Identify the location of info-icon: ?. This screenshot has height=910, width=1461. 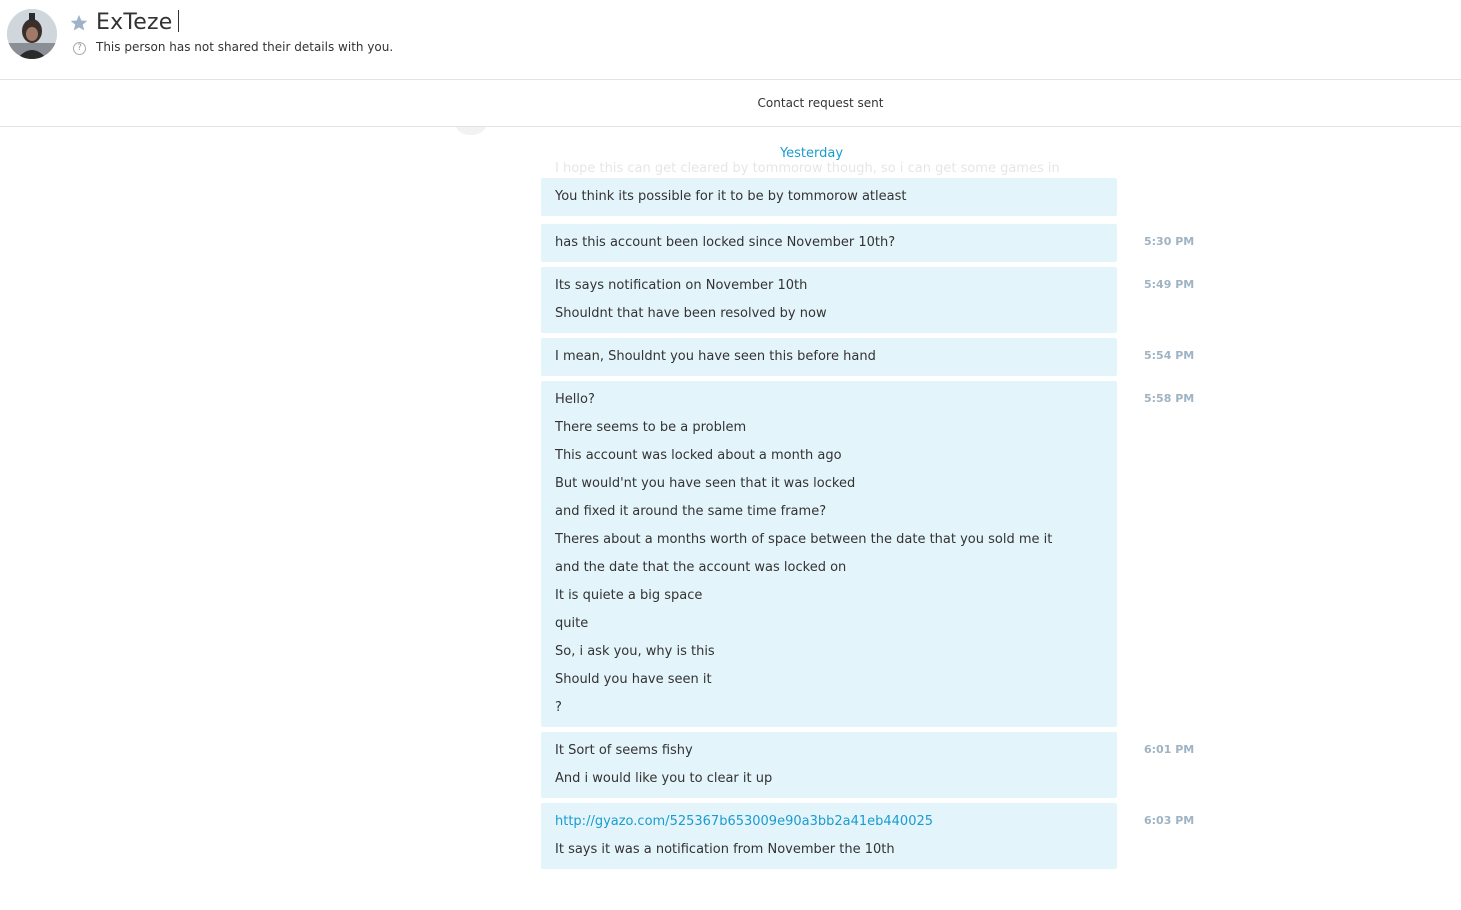
(79, 48).